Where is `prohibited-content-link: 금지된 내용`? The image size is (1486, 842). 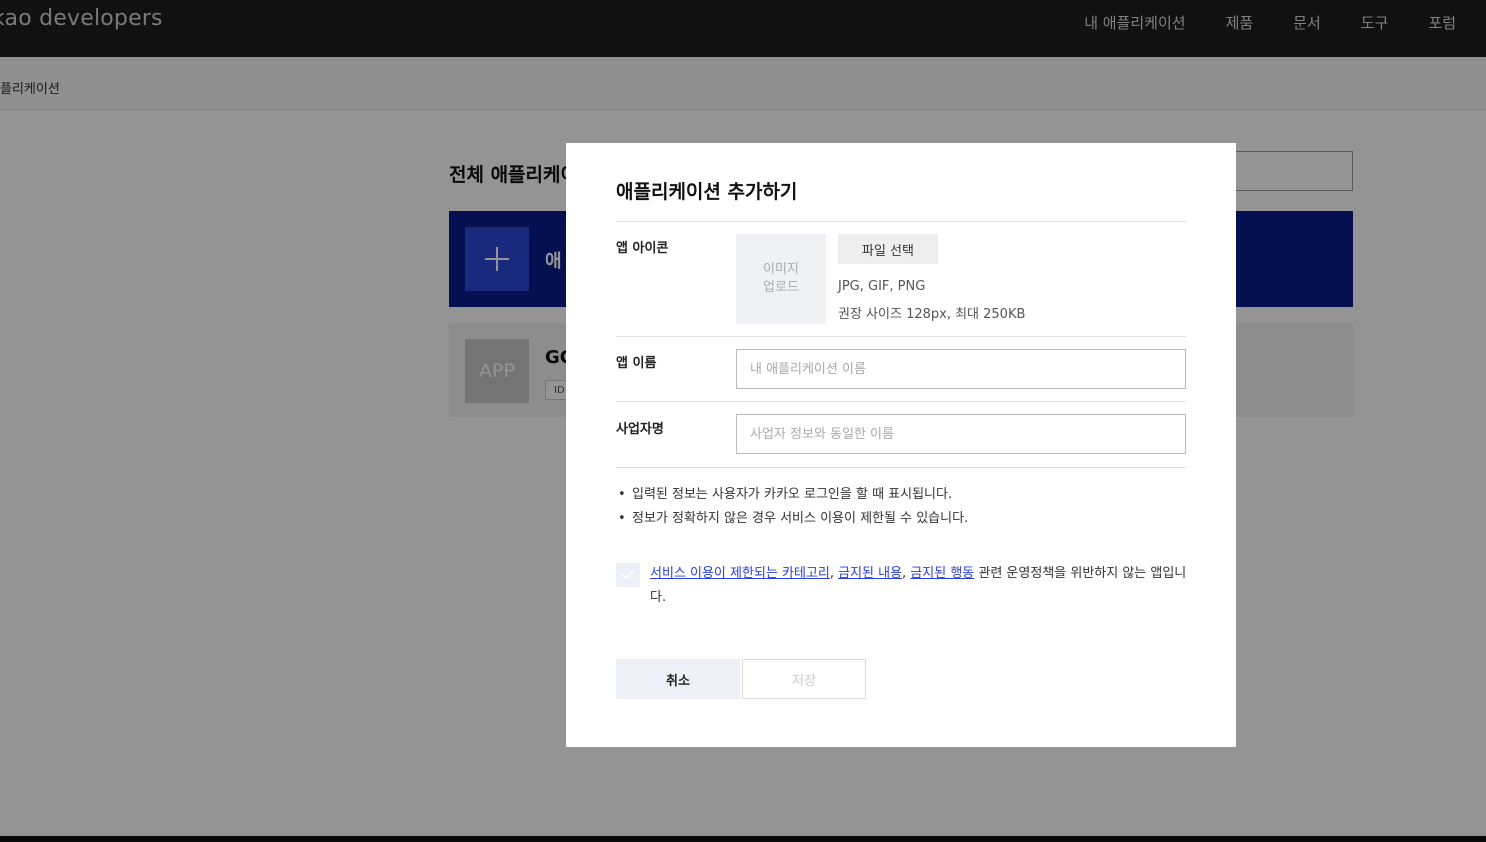 prohibited-content-link: 금지된 내용 is located at coordinates (870, 573).